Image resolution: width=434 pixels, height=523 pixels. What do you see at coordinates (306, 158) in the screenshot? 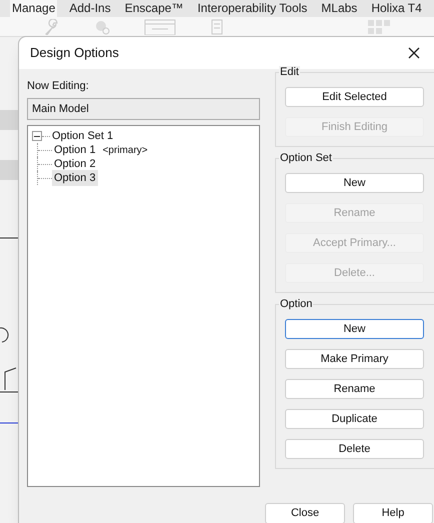
I see `group-title: Option Set` at bounding box center [306, 158].